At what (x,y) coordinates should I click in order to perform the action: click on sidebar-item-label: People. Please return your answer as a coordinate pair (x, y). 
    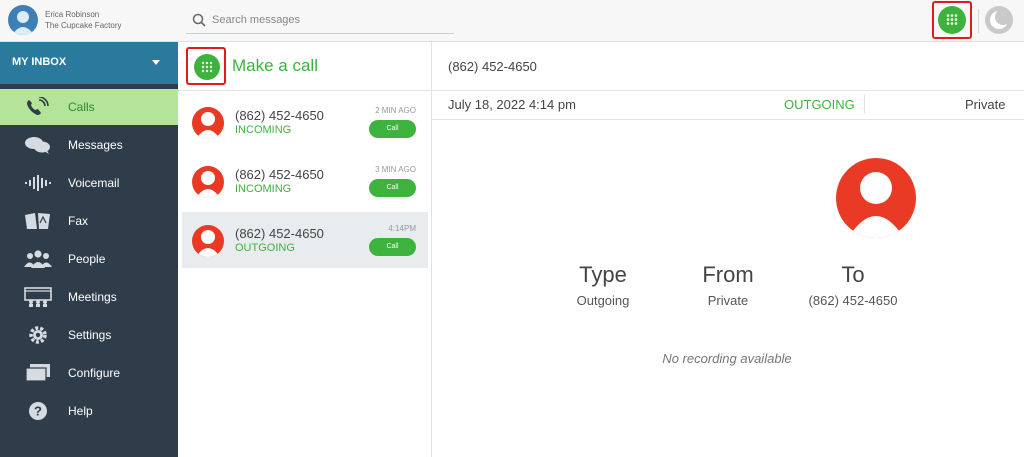
    Looking at the image, I should click on (87, 259).